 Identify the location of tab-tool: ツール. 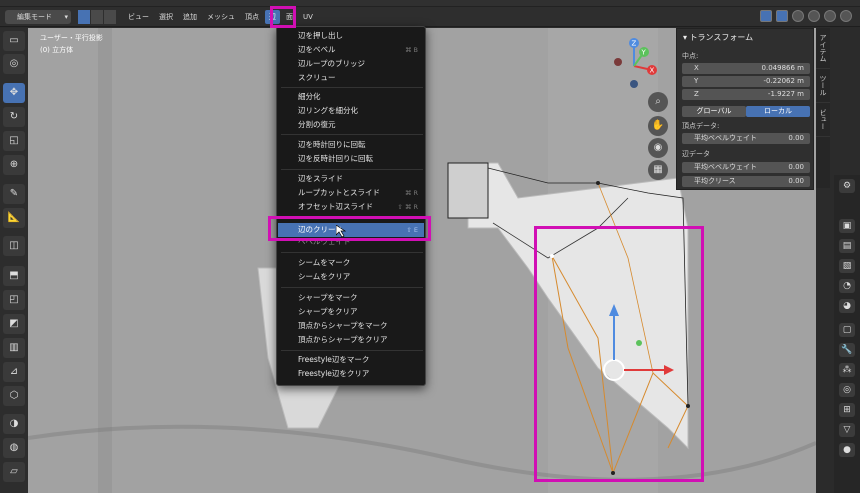
(823, 86).